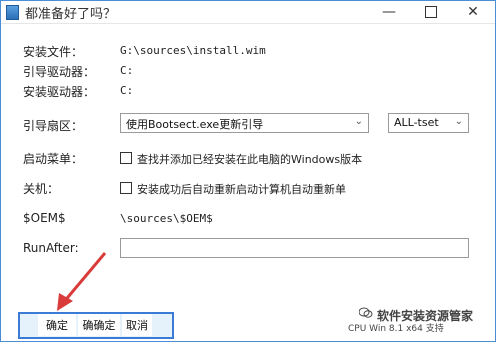  What do you see at coordinates (71, 14) in the screenshot?
I see `window-title: 都准备好了吗？` at bounding box center [71, 14].